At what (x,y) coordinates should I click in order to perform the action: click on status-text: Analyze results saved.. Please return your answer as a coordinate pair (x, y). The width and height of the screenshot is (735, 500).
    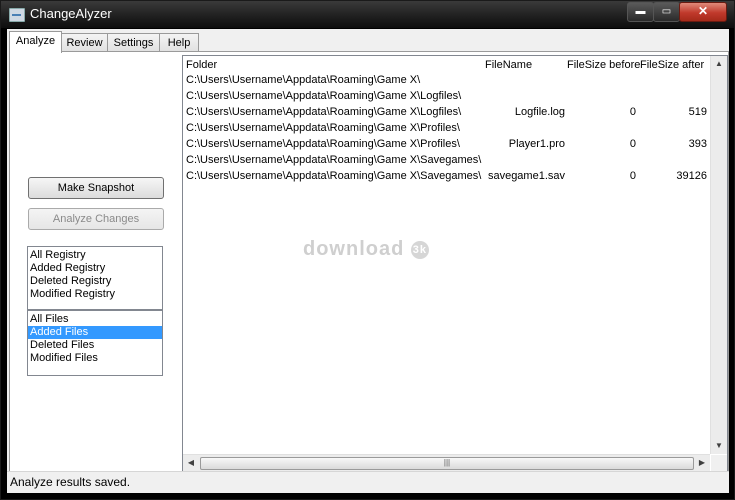
    Looking at the image, I should click on (70, 482).